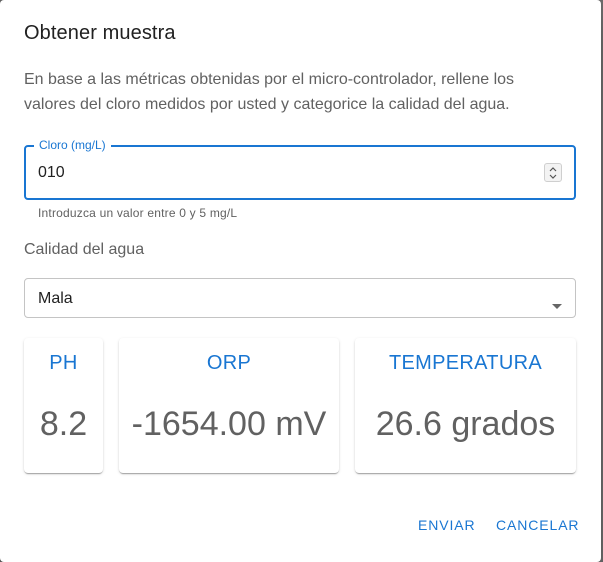 This screenshot has width=603, height=562. What do you see at coordinates (553, 172) in the screenshot?
I see `up-down-arrows-icon` at bounding box center [553, 172].